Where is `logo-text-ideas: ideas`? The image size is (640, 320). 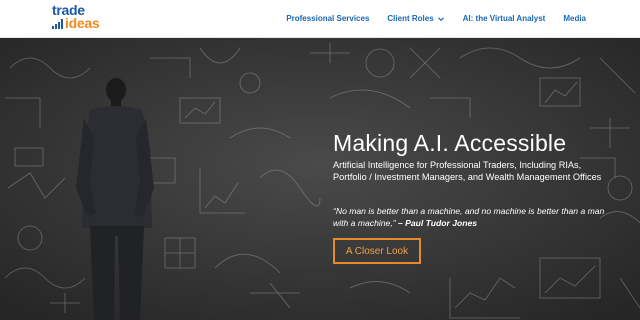
logo-text-ideas: ideas is located at coordinates (82, 23).